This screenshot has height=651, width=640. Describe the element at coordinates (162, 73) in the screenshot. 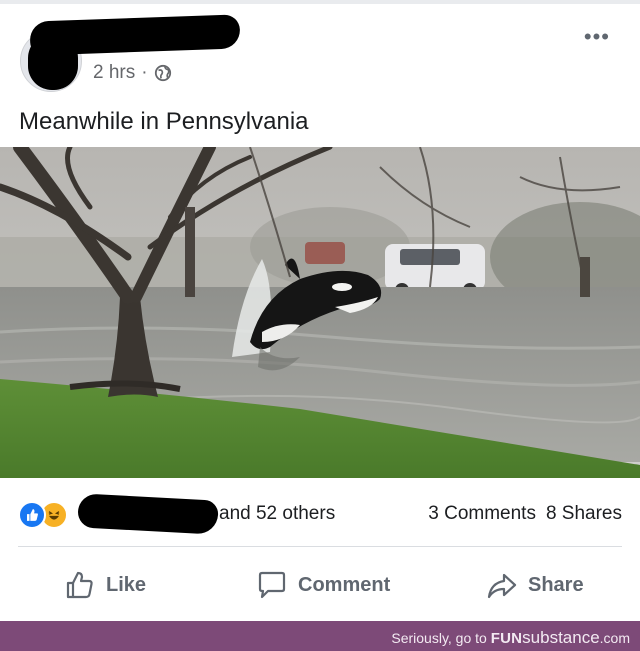

I see `globe-icon` at that location.